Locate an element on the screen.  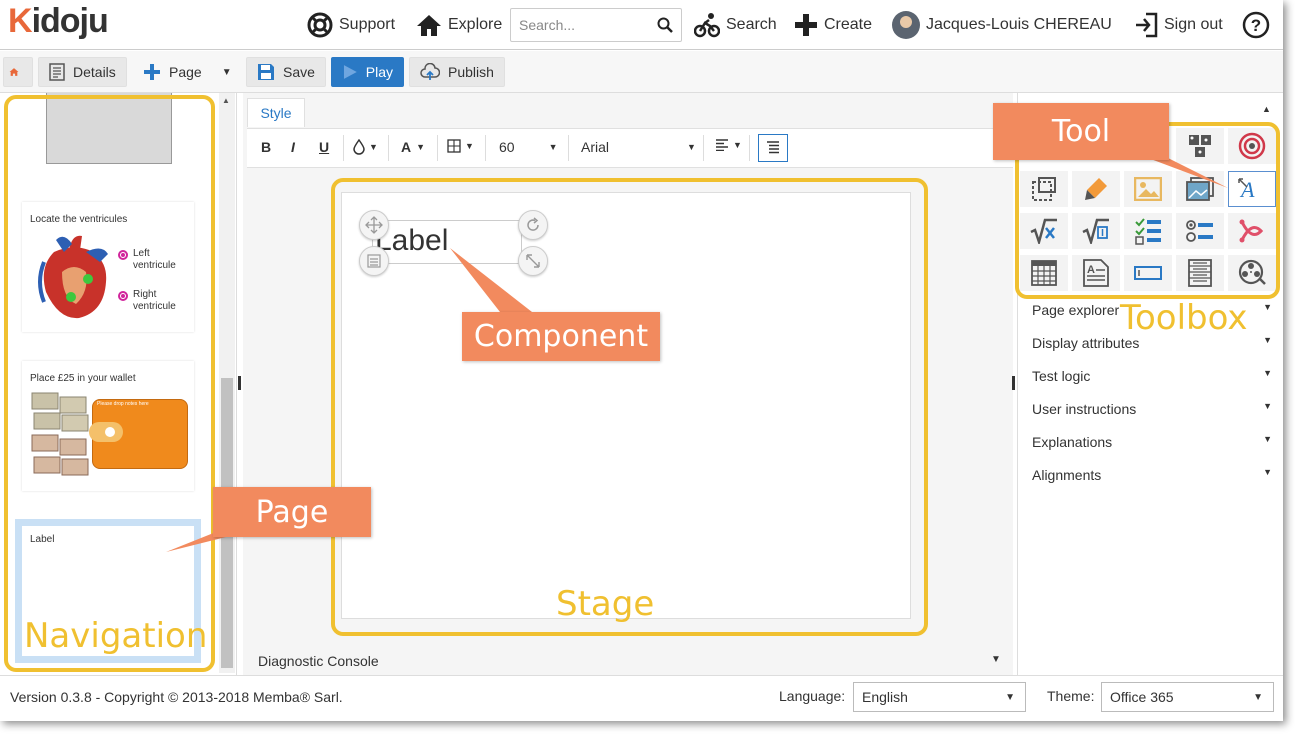
search-input is located at coordinates (581, 25).